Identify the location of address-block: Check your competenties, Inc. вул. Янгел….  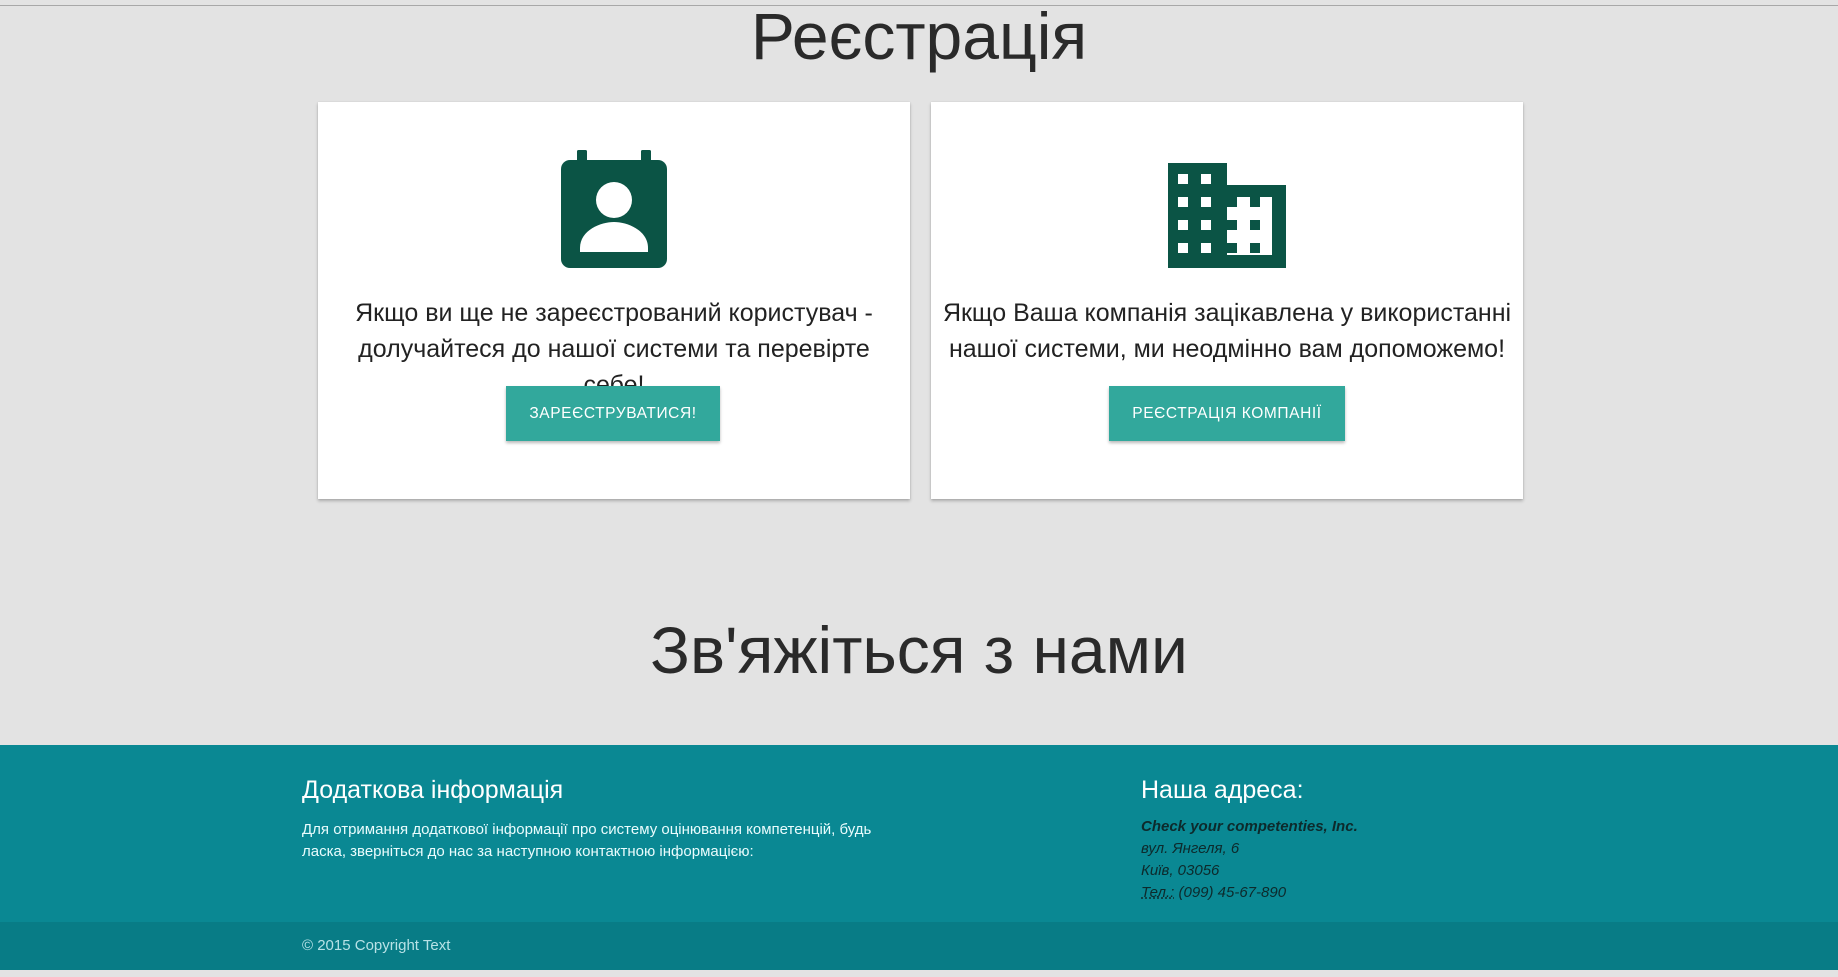
(1249, 860).